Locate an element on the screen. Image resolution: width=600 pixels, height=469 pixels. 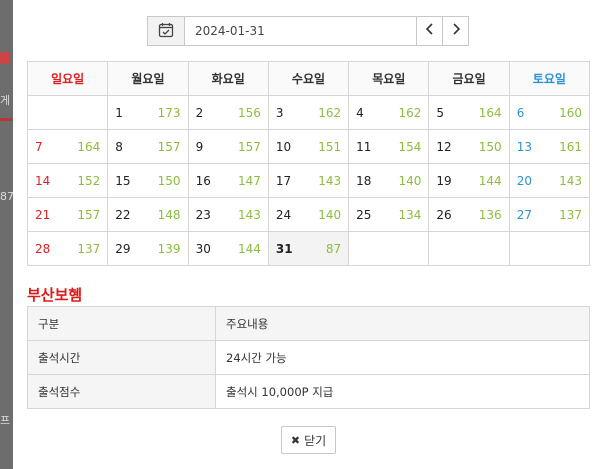
calendar-day-cell: 31 87 is located at coordinates (308, 248).